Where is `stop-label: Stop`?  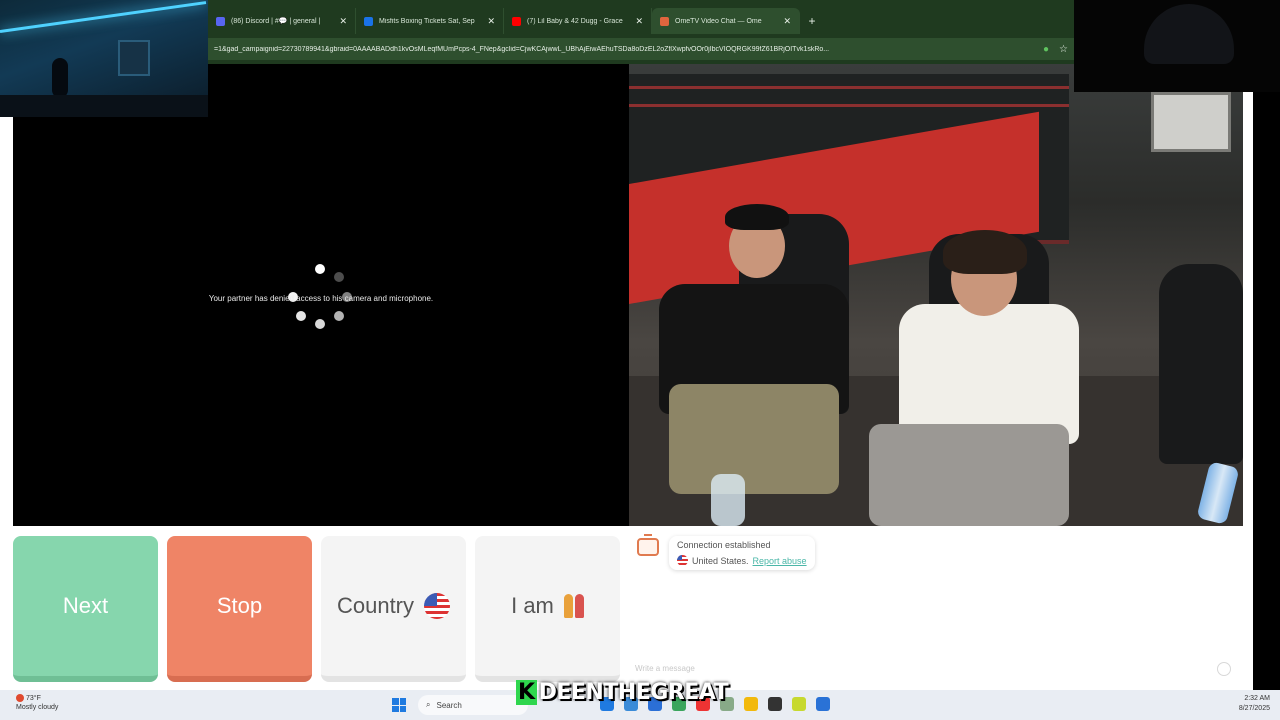 stop-label: Stop is located at coordinates (239, 605).